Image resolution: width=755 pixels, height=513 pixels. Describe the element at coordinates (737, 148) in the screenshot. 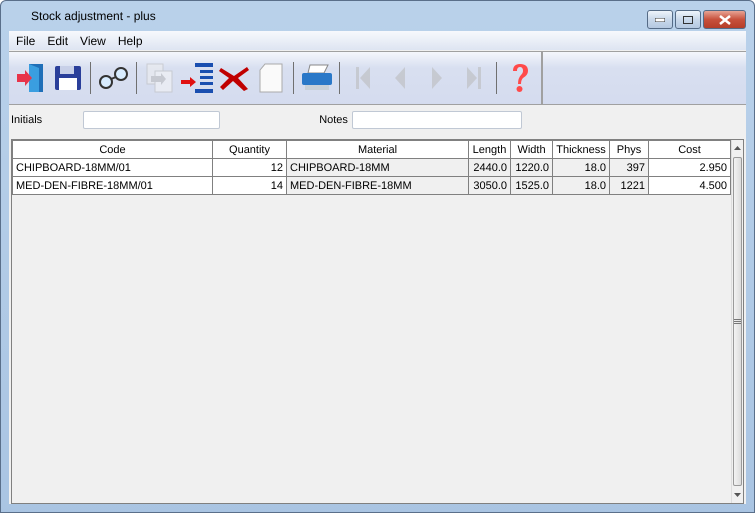

I see `scroll-up-icon` at that location.